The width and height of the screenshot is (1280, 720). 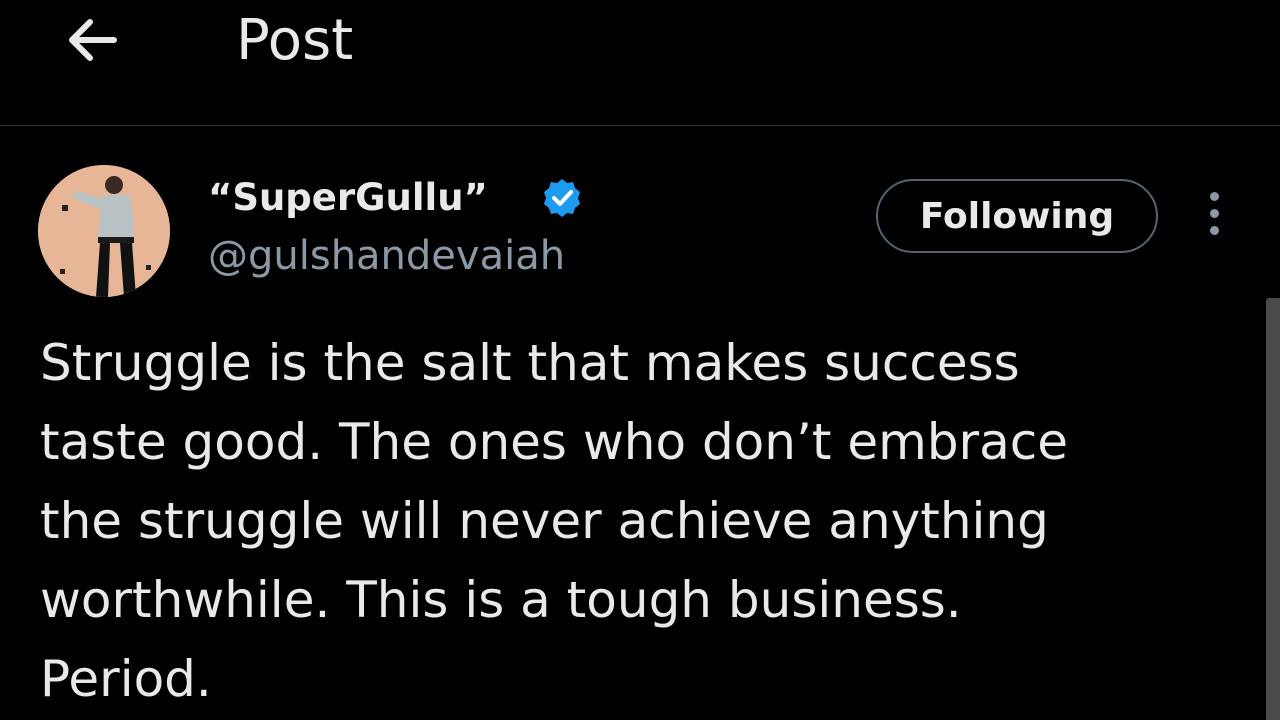 I want to click on back-button, so click(x=92, y=40).